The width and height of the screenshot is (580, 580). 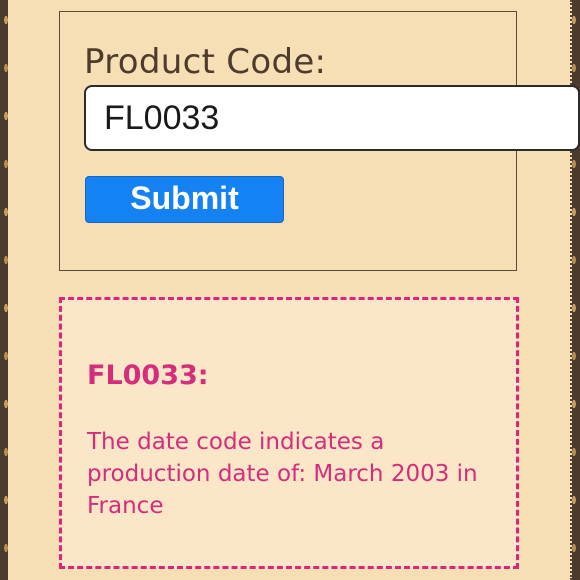 What do you see at coordinates (205, 62) in the screenshot?
I see `product-code-label: Product Code:` at bounding box center [205, 62].